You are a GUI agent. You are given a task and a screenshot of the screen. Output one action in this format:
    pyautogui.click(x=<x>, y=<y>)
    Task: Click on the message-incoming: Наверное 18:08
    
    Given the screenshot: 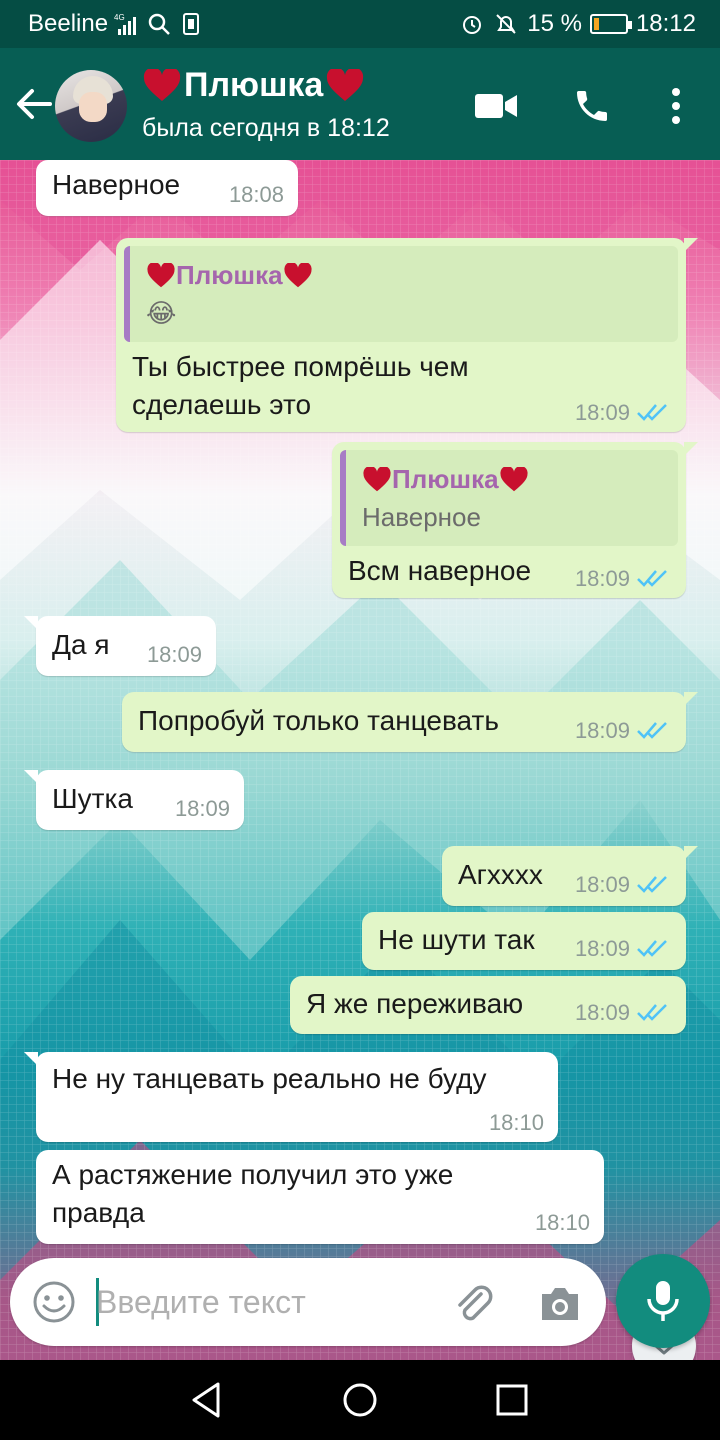 What is the action you would take?
    pyautogui.click(x=167, y=188)
    